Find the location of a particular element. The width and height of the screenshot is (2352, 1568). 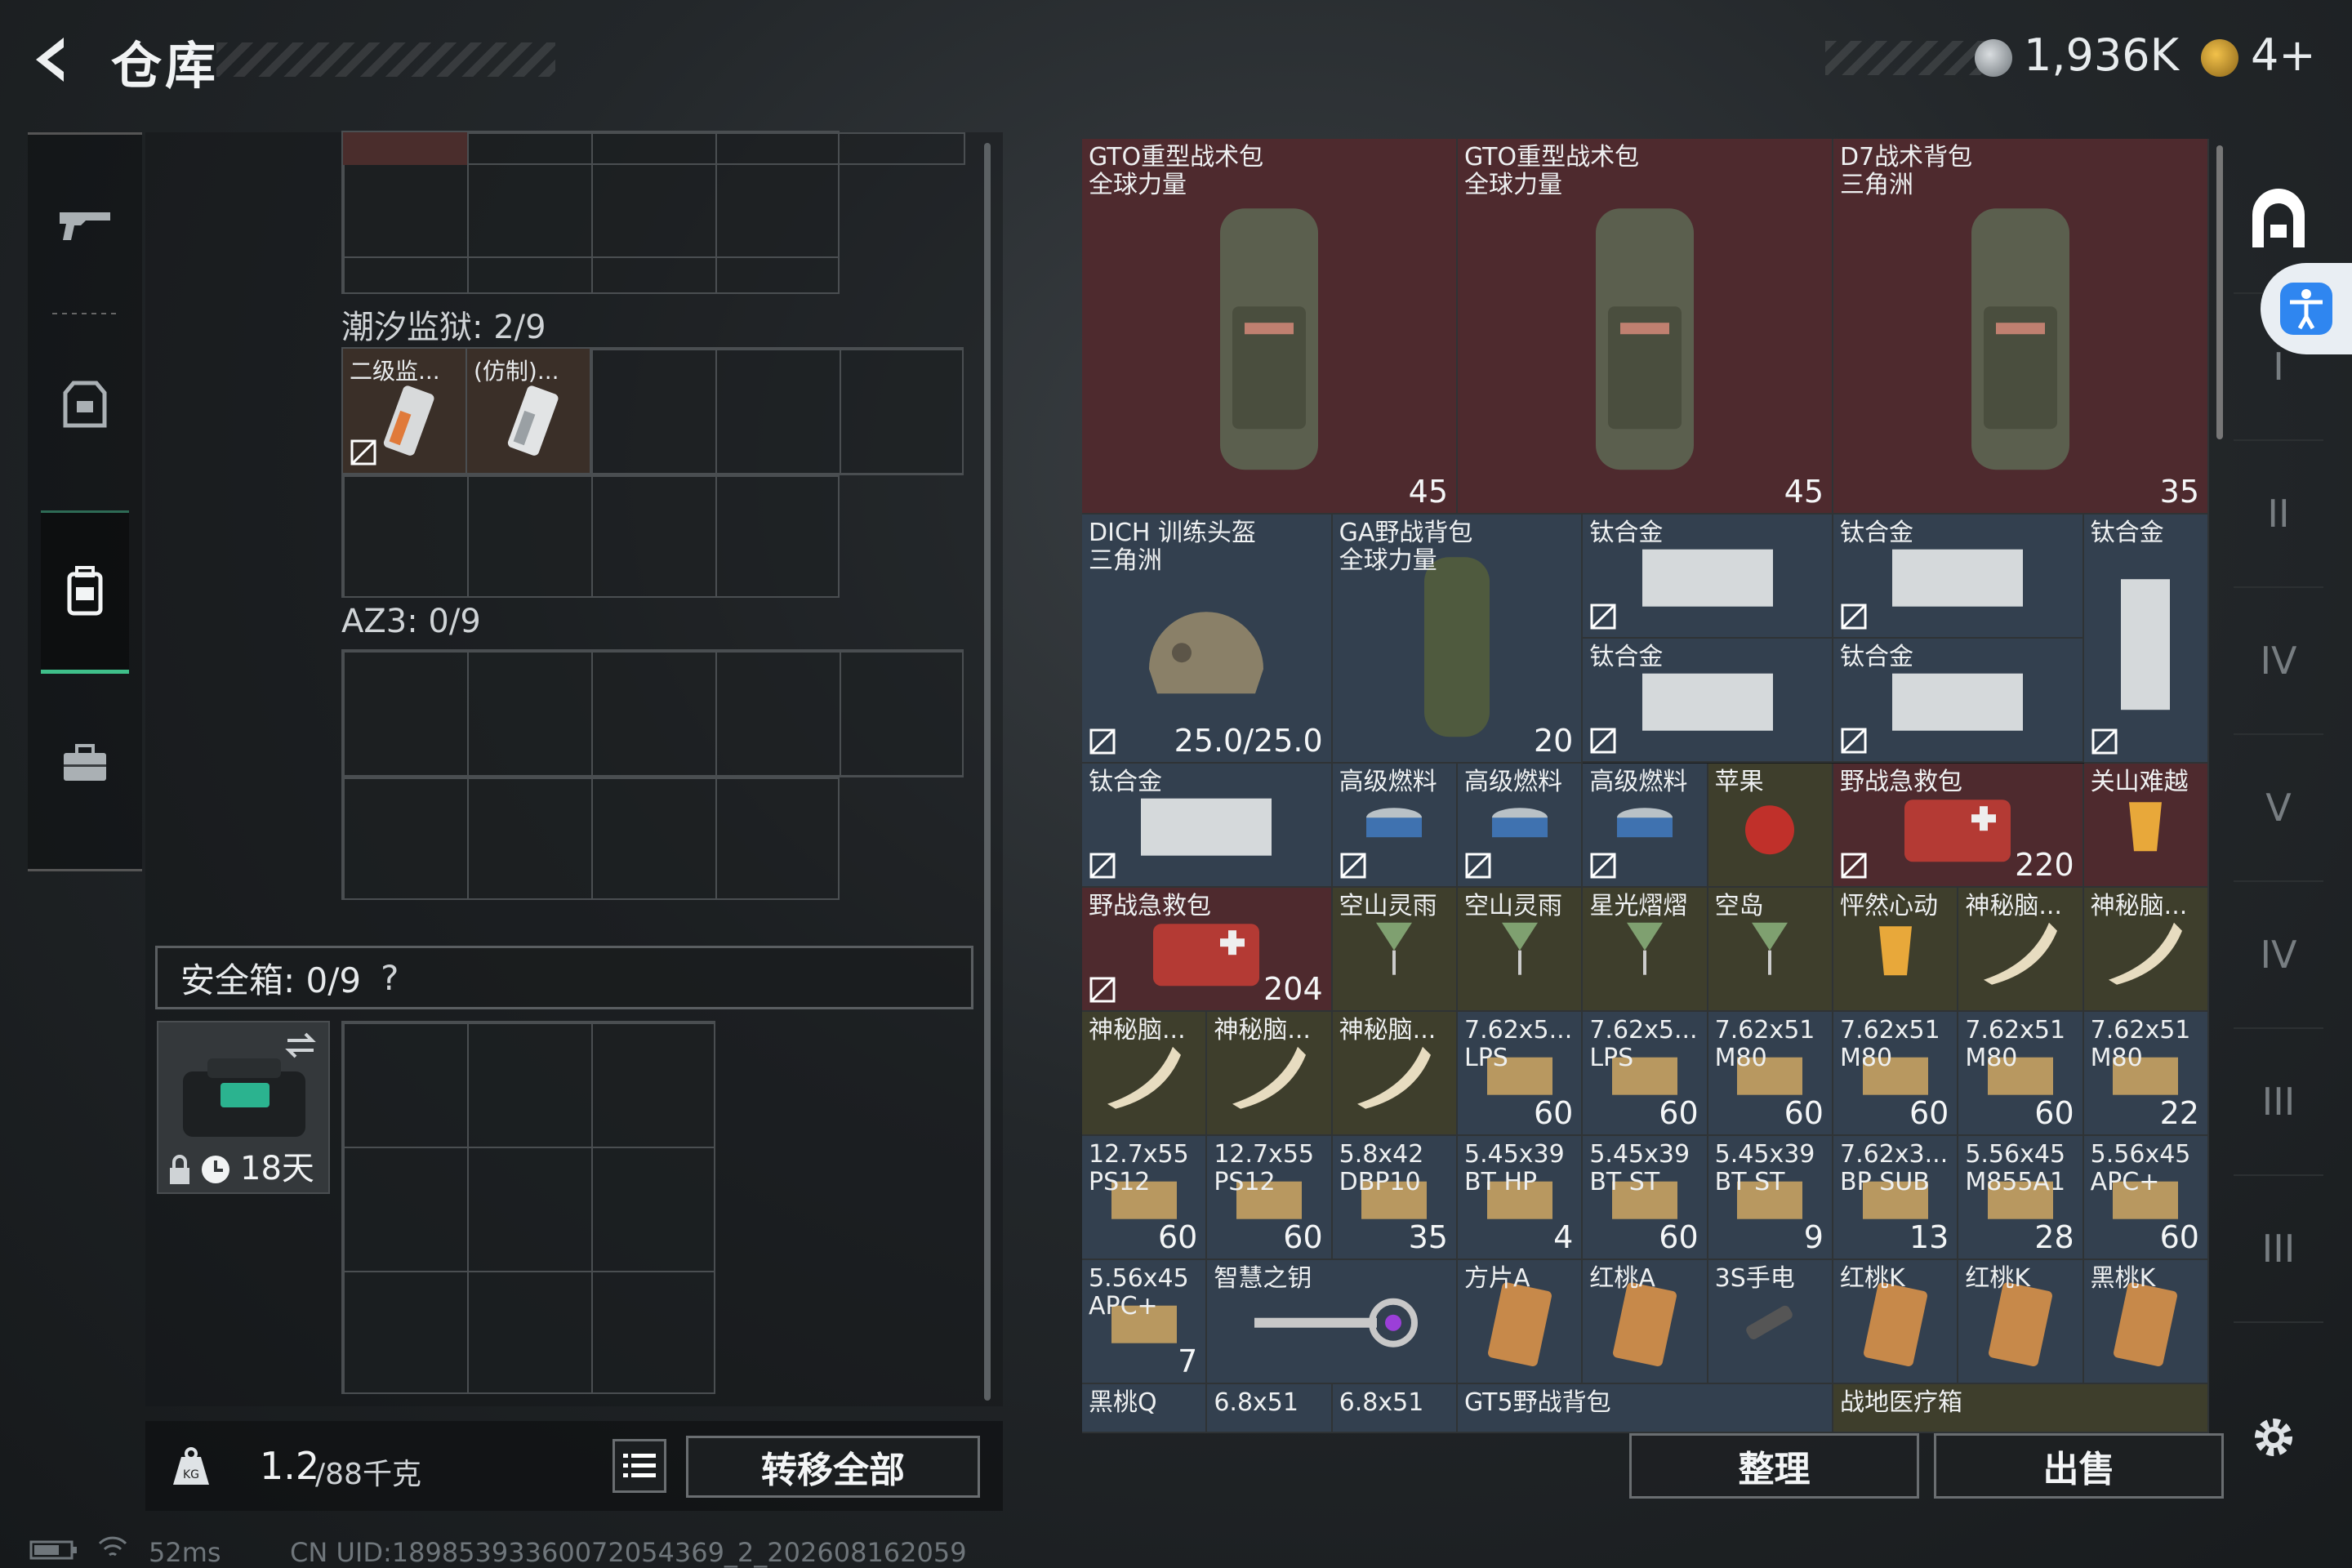

stash-item: 5.45x39 BT HP 4 is located at coordinates (1521, 1198).